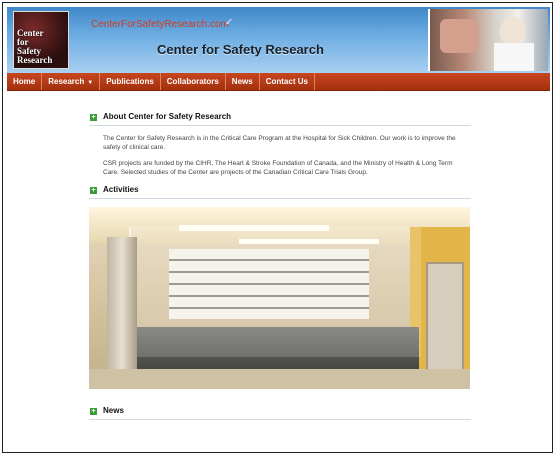 Image resolution: width=557 pixels, height=457 pixels. What do you see at coordinates (25, 81) in the screenshot?
I see `nav-item-home: Home` at bounding box center [25, 81].